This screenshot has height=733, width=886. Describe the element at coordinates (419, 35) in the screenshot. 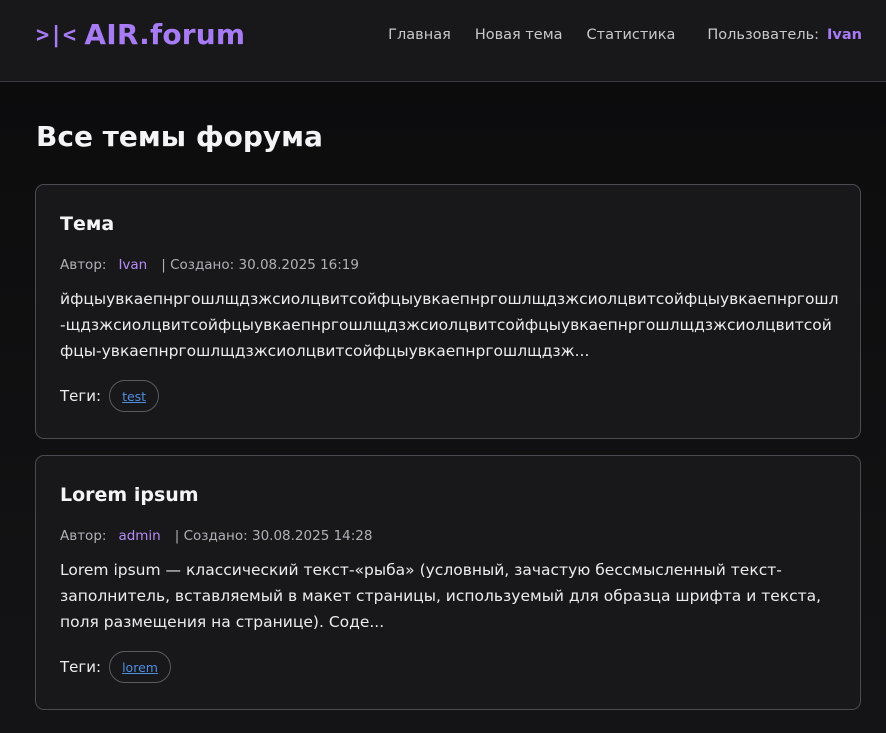

I see `nav-home-link: Главная` at that location.